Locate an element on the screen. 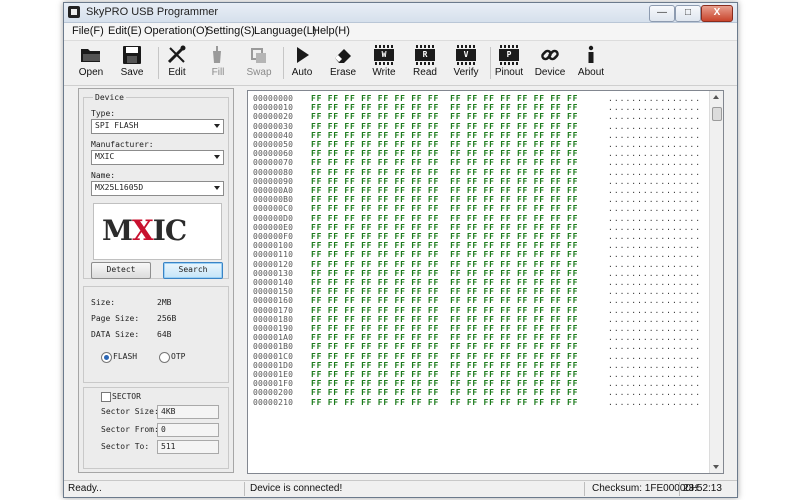  read-button: R Read is located at coordinates (425, 63).